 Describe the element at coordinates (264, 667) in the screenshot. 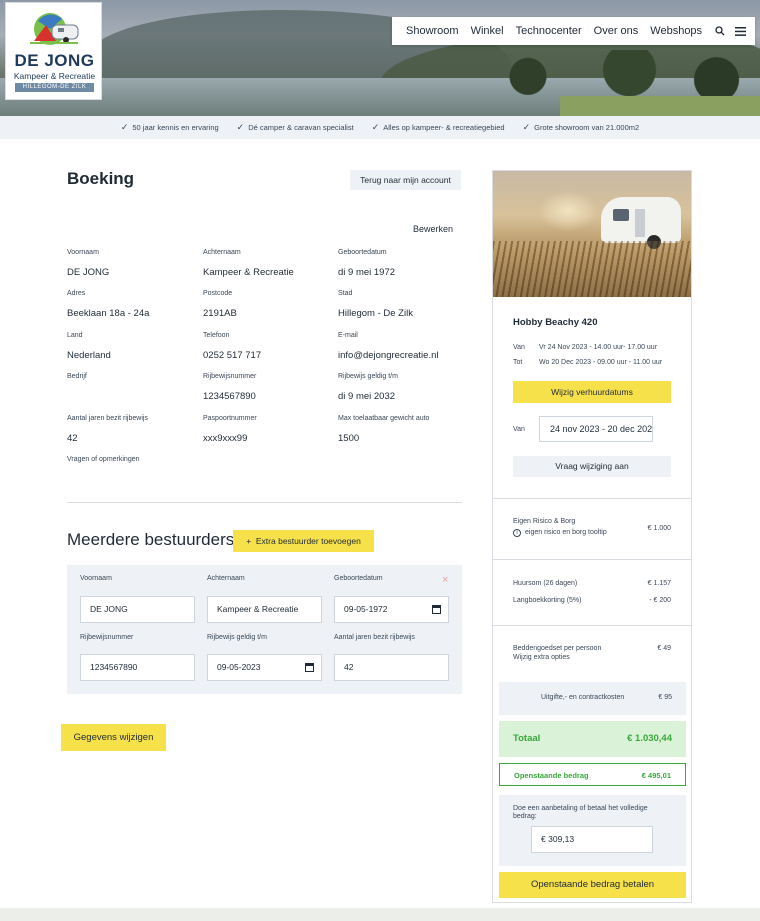

I see `driver-license-valid-input: 09-05-2023` at that location.